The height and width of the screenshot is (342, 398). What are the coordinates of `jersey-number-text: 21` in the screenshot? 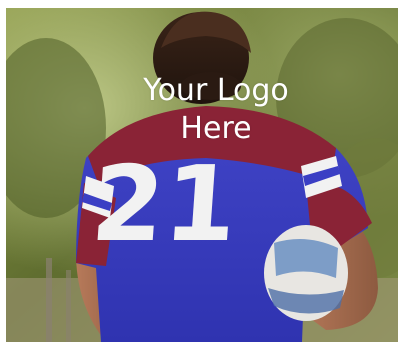 It's located at (164, 204).